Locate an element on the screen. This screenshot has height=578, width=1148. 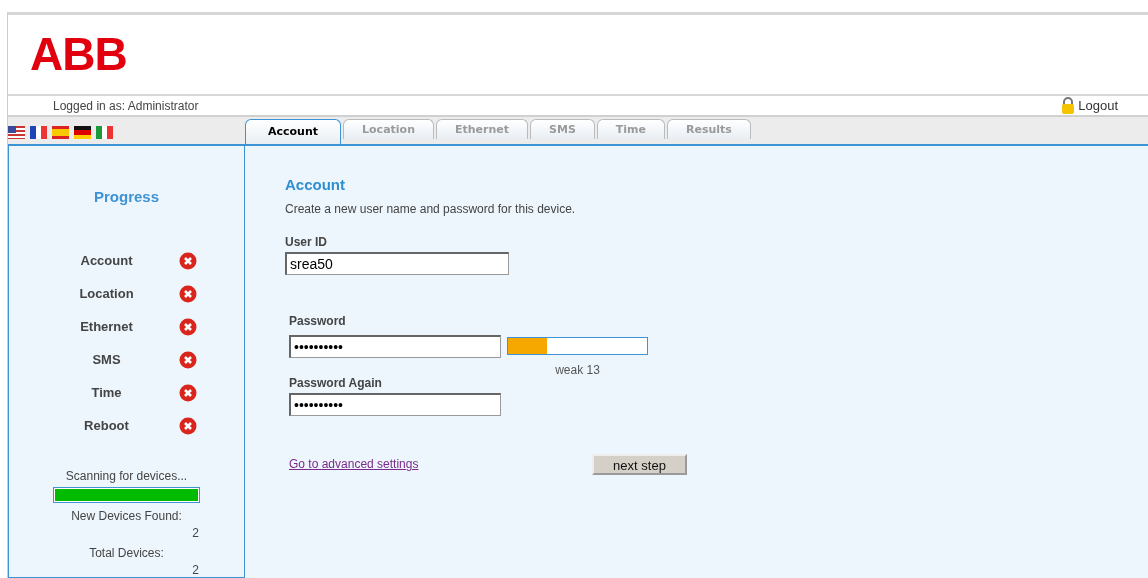
tab: Account is located at coordinates (293, 131).